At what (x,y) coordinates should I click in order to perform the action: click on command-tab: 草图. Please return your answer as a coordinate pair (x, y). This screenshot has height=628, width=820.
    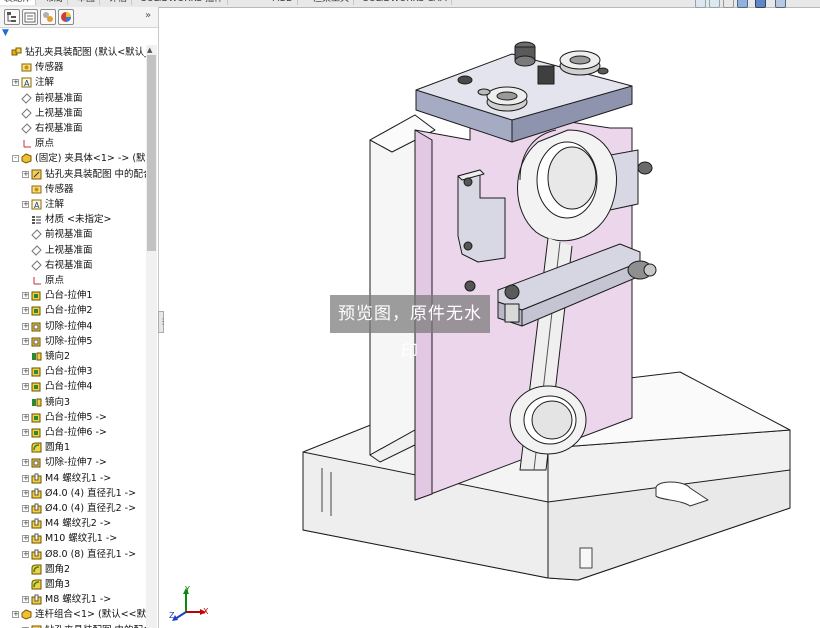
    Looking at the image, I should click on (87, 2).